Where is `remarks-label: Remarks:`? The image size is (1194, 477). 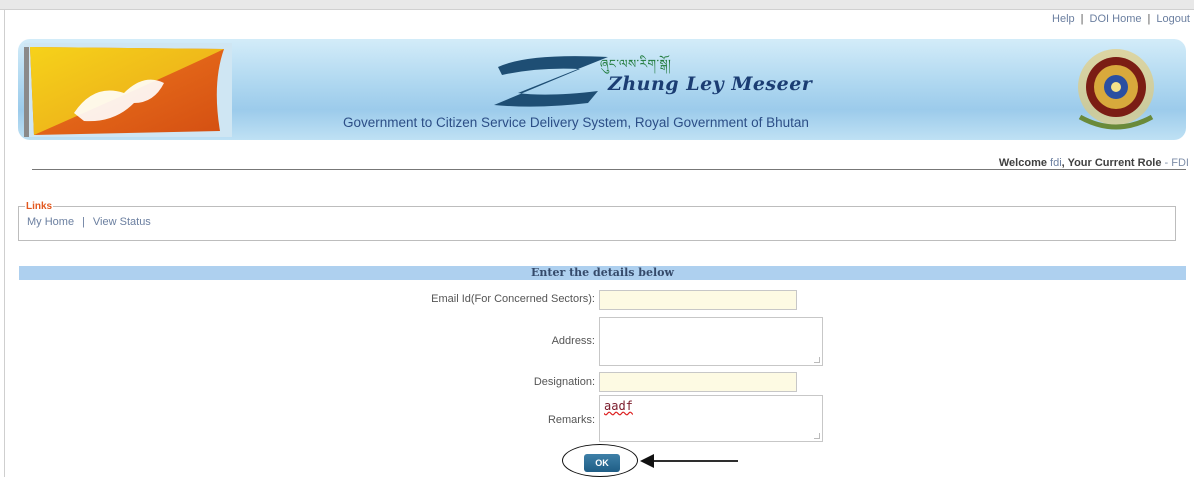
remarks-label: Remarks: is located at coordinates (571, 420).